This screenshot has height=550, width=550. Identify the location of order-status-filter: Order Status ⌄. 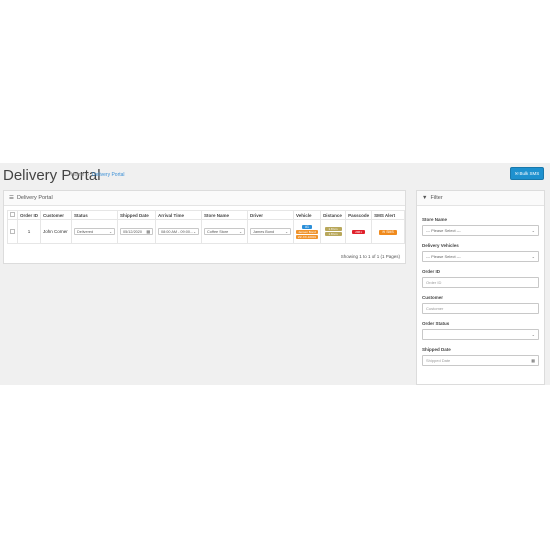
(480, 330).